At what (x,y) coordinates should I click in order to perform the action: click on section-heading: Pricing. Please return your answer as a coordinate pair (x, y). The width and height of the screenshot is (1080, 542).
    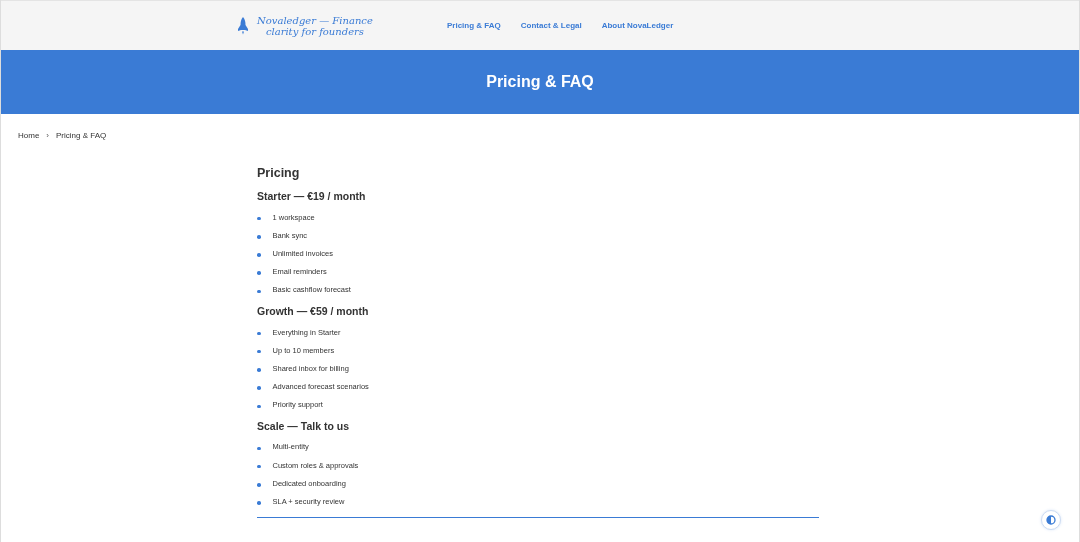
    Looking at the image, I should click on (279, 173).